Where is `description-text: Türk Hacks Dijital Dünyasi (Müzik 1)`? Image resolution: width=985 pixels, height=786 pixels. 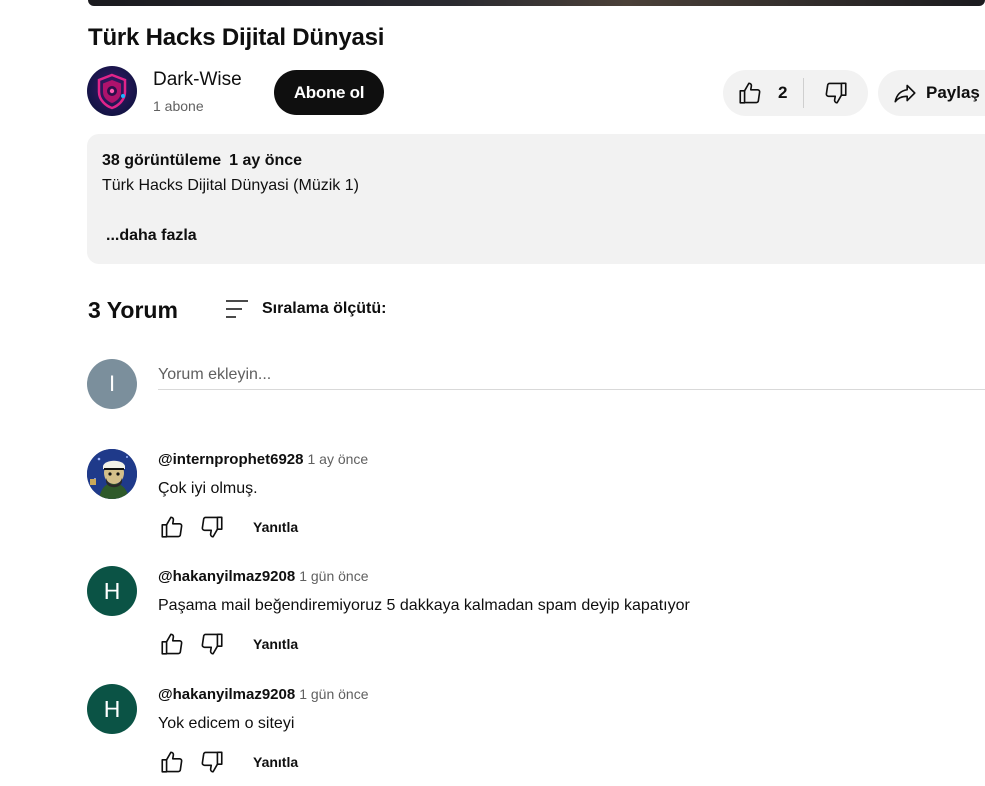
description-text: Türk Hacks Dijital Dünyasi (Müzik 1) is located at coordinates (230, 185).